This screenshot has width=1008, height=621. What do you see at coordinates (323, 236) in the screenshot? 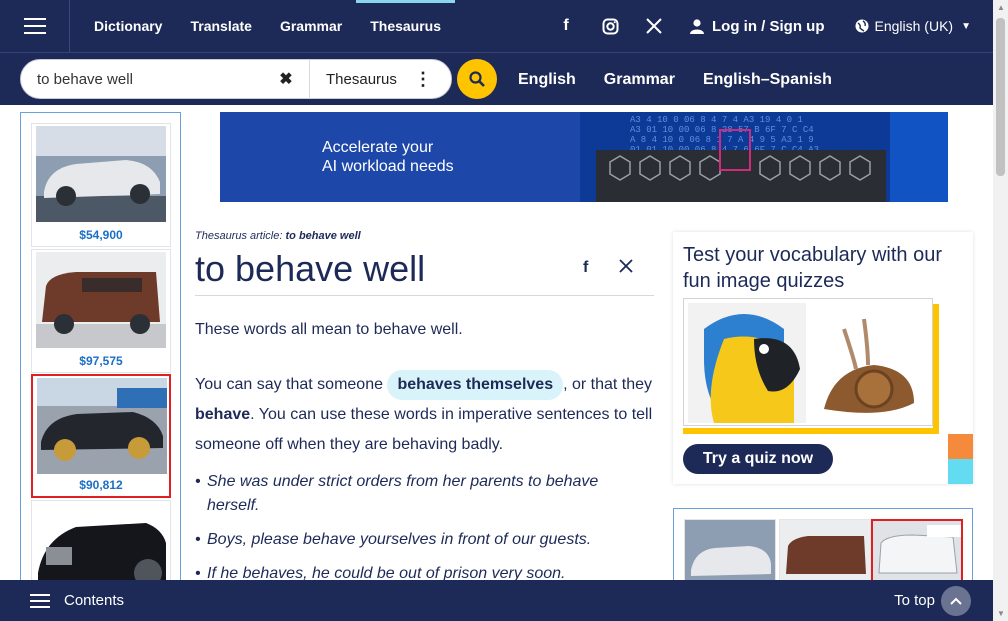
I see `kicker-term: to behave well` at bounding box center [323, 236].